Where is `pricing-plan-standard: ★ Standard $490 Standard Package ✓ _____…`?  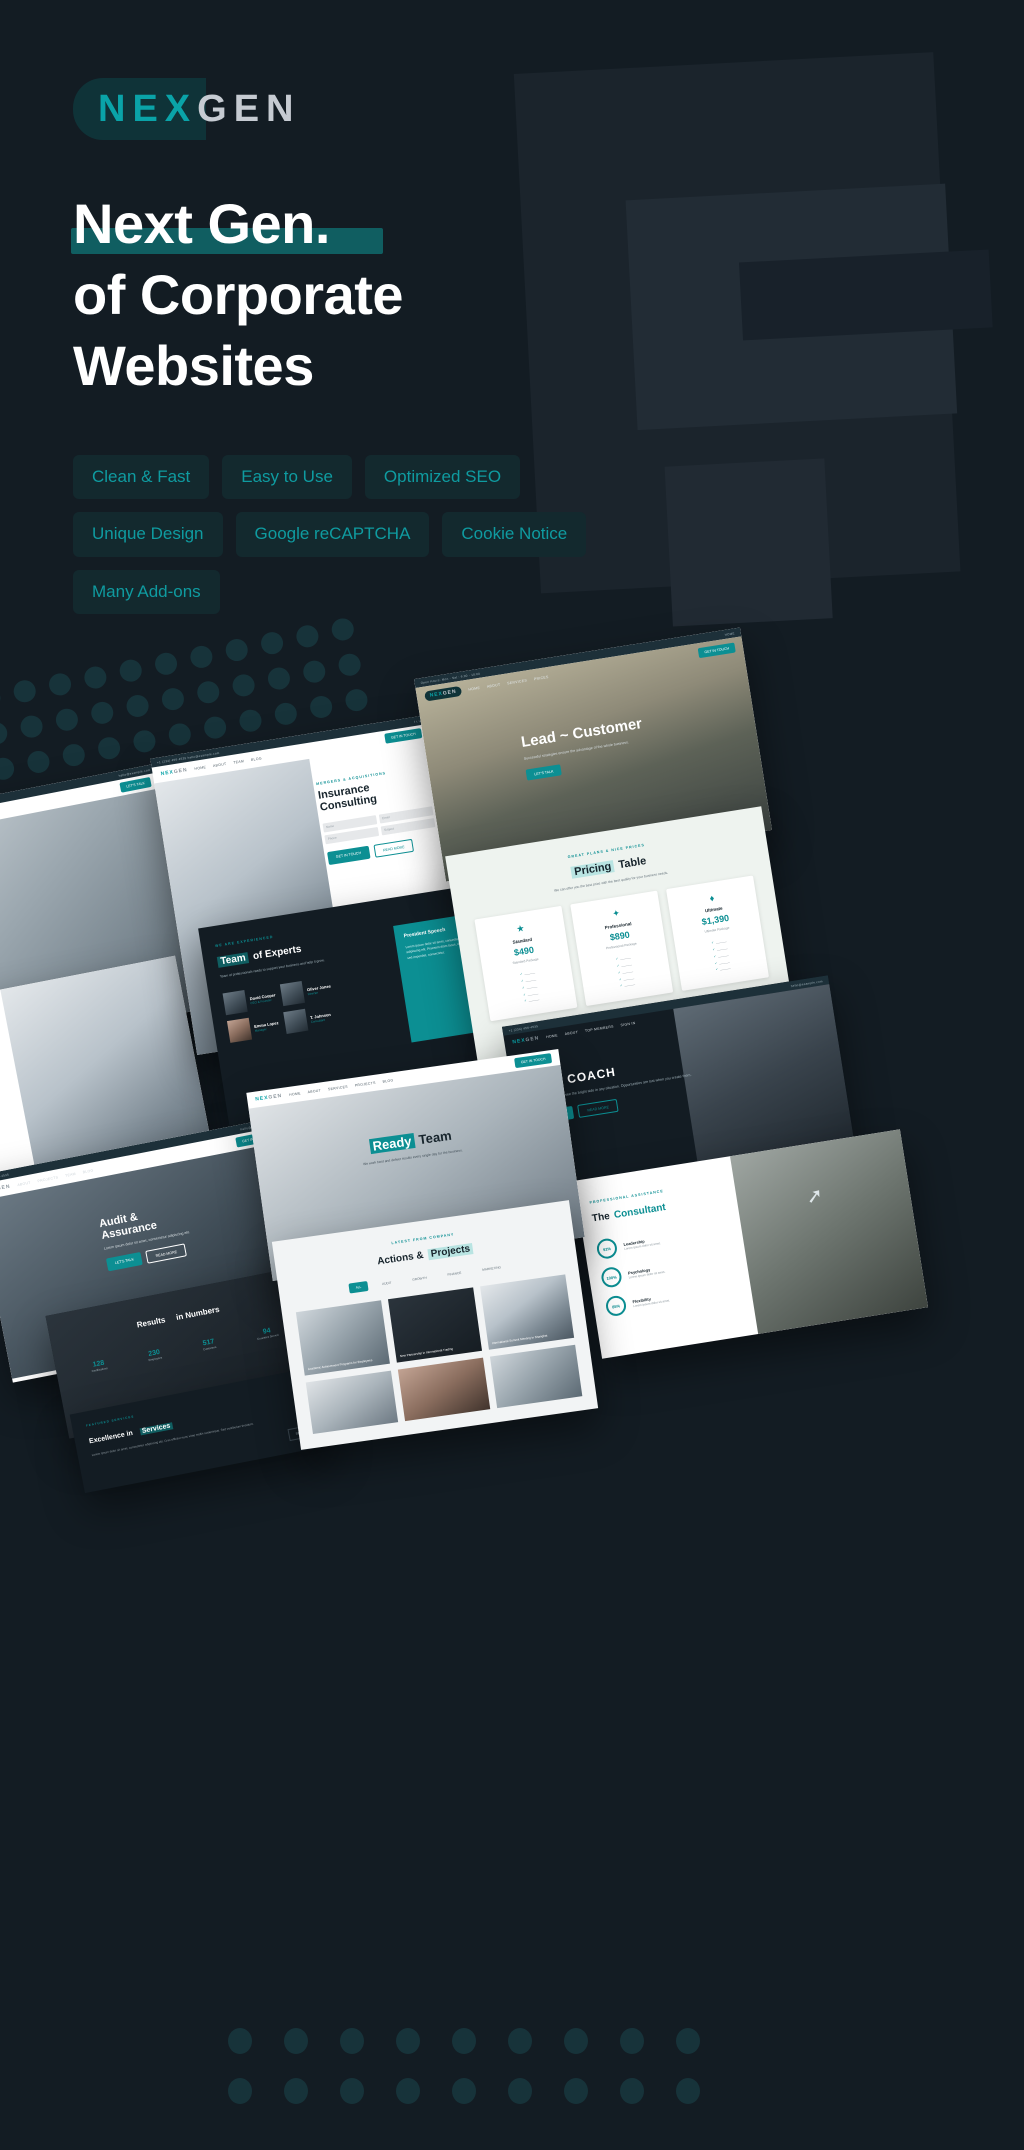
pricing-plan-standard: ★ Standard $490 Standard Package ✓ _____… is located at coordinates (526, 964).